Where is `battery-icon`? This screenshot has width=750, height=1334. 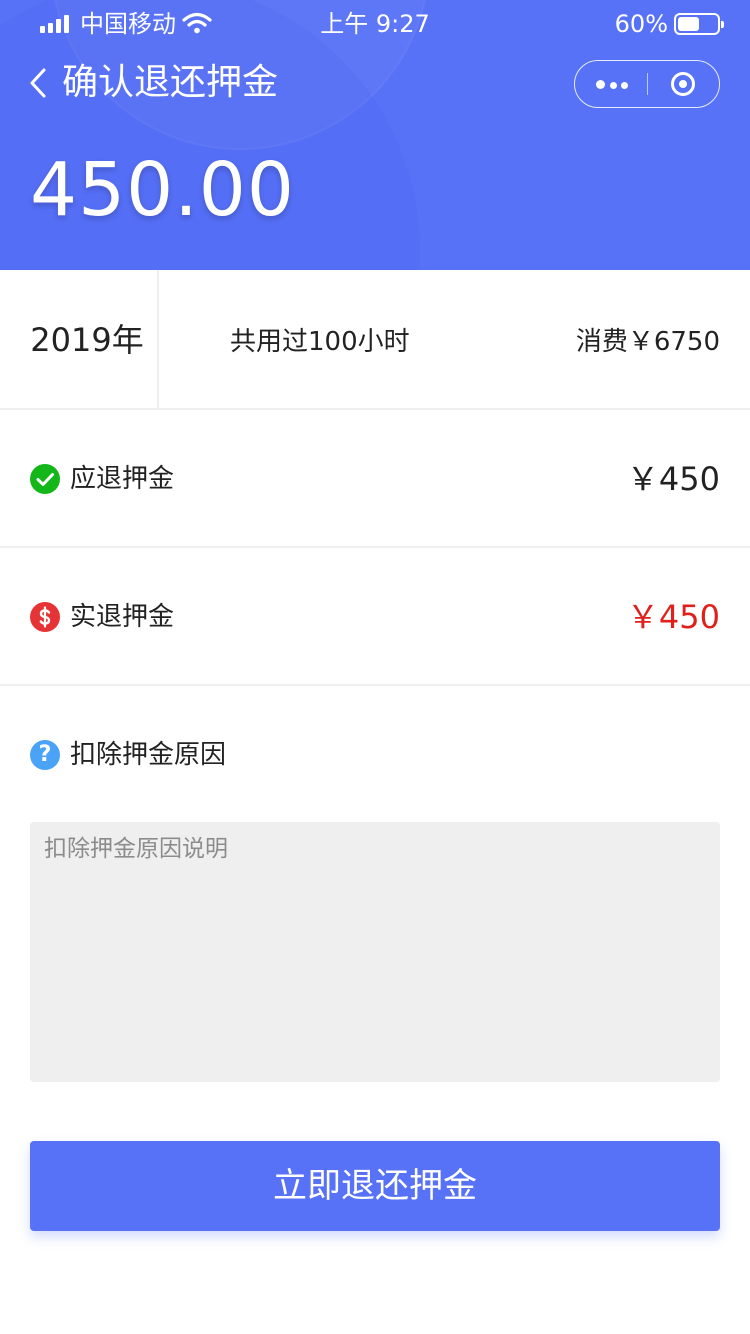
battery-icon is located at coordinates (699, 24).